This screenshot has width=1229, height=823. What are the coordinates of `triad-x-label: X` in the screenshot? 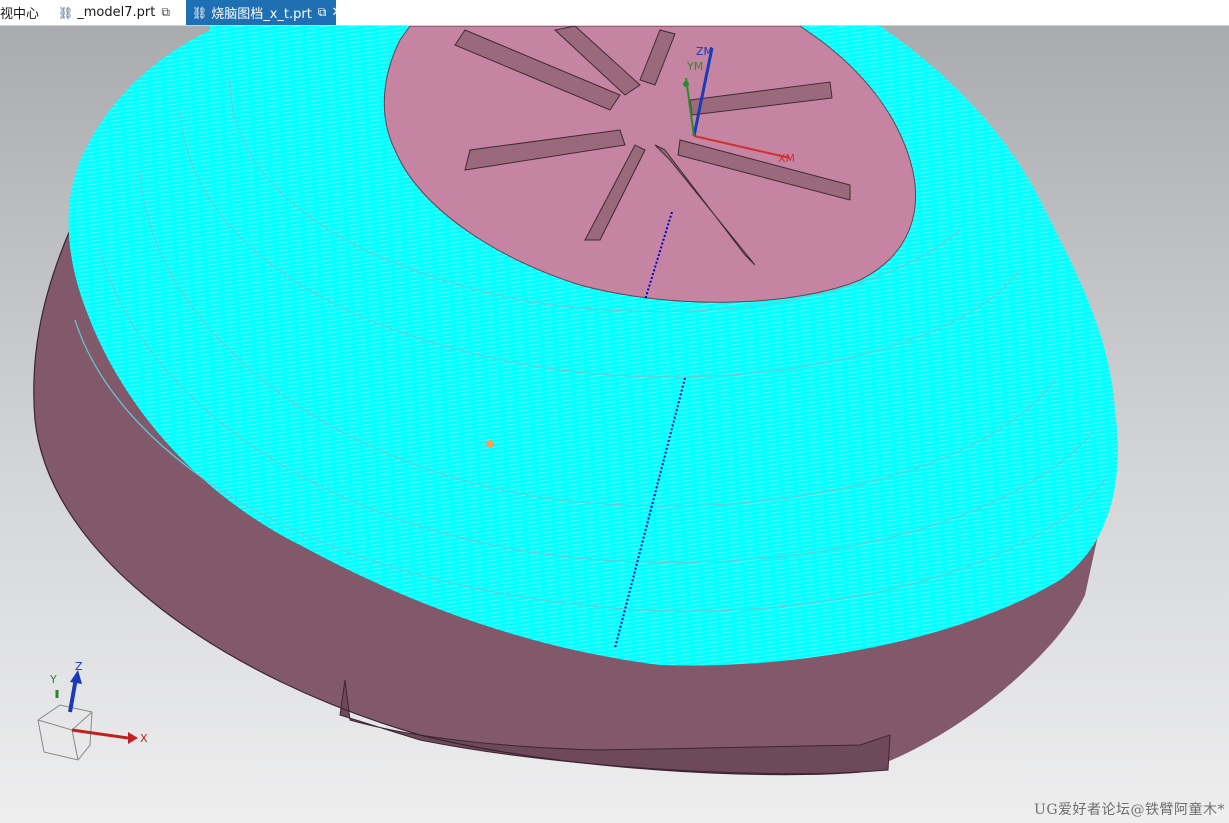 It's located at (144, 738).